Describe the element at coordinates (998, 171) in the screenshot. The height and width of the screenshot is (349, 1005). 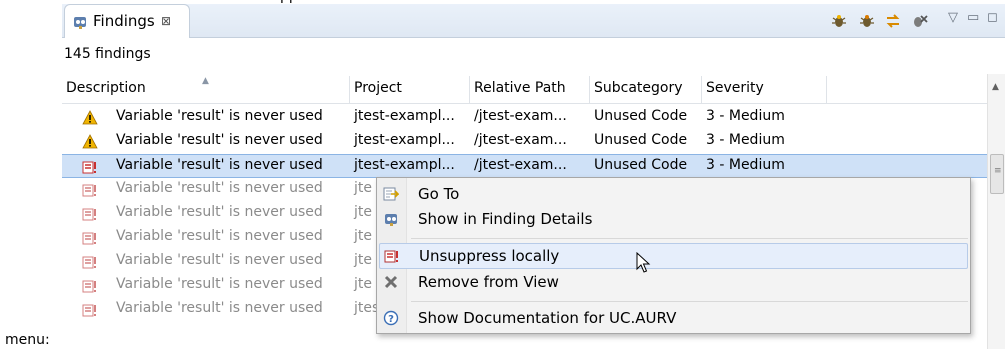
I see `grip-icon: ≡` at that location.